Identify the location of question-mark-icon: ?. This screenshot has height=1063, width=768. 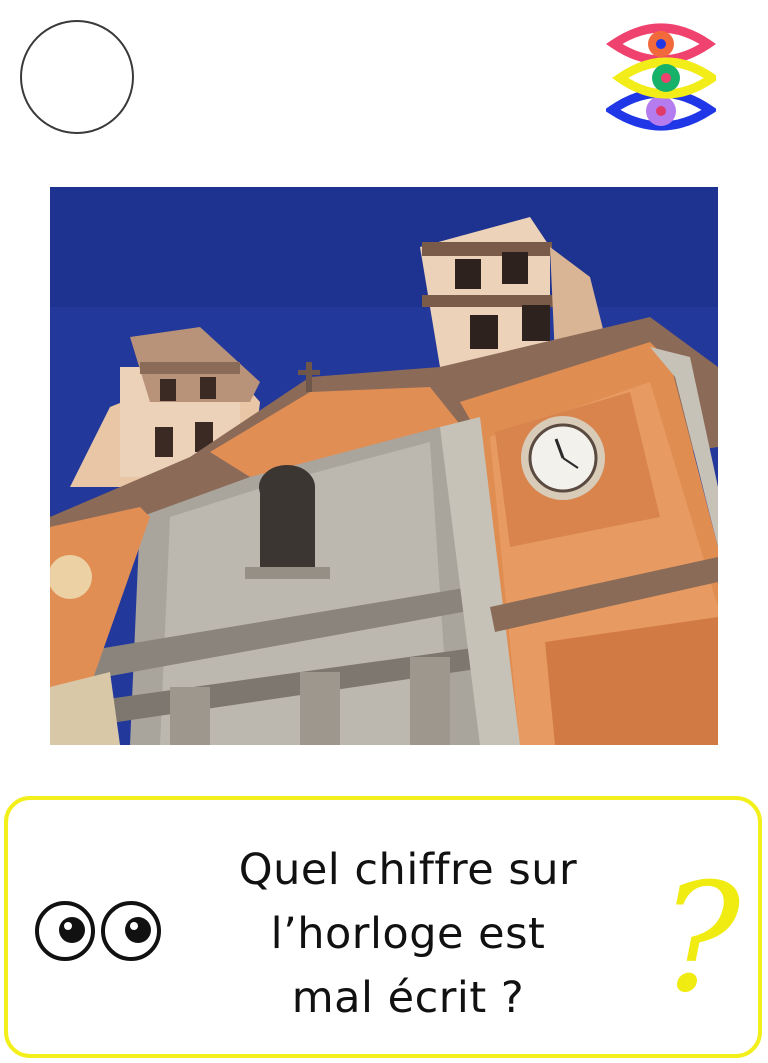
(700, 939).